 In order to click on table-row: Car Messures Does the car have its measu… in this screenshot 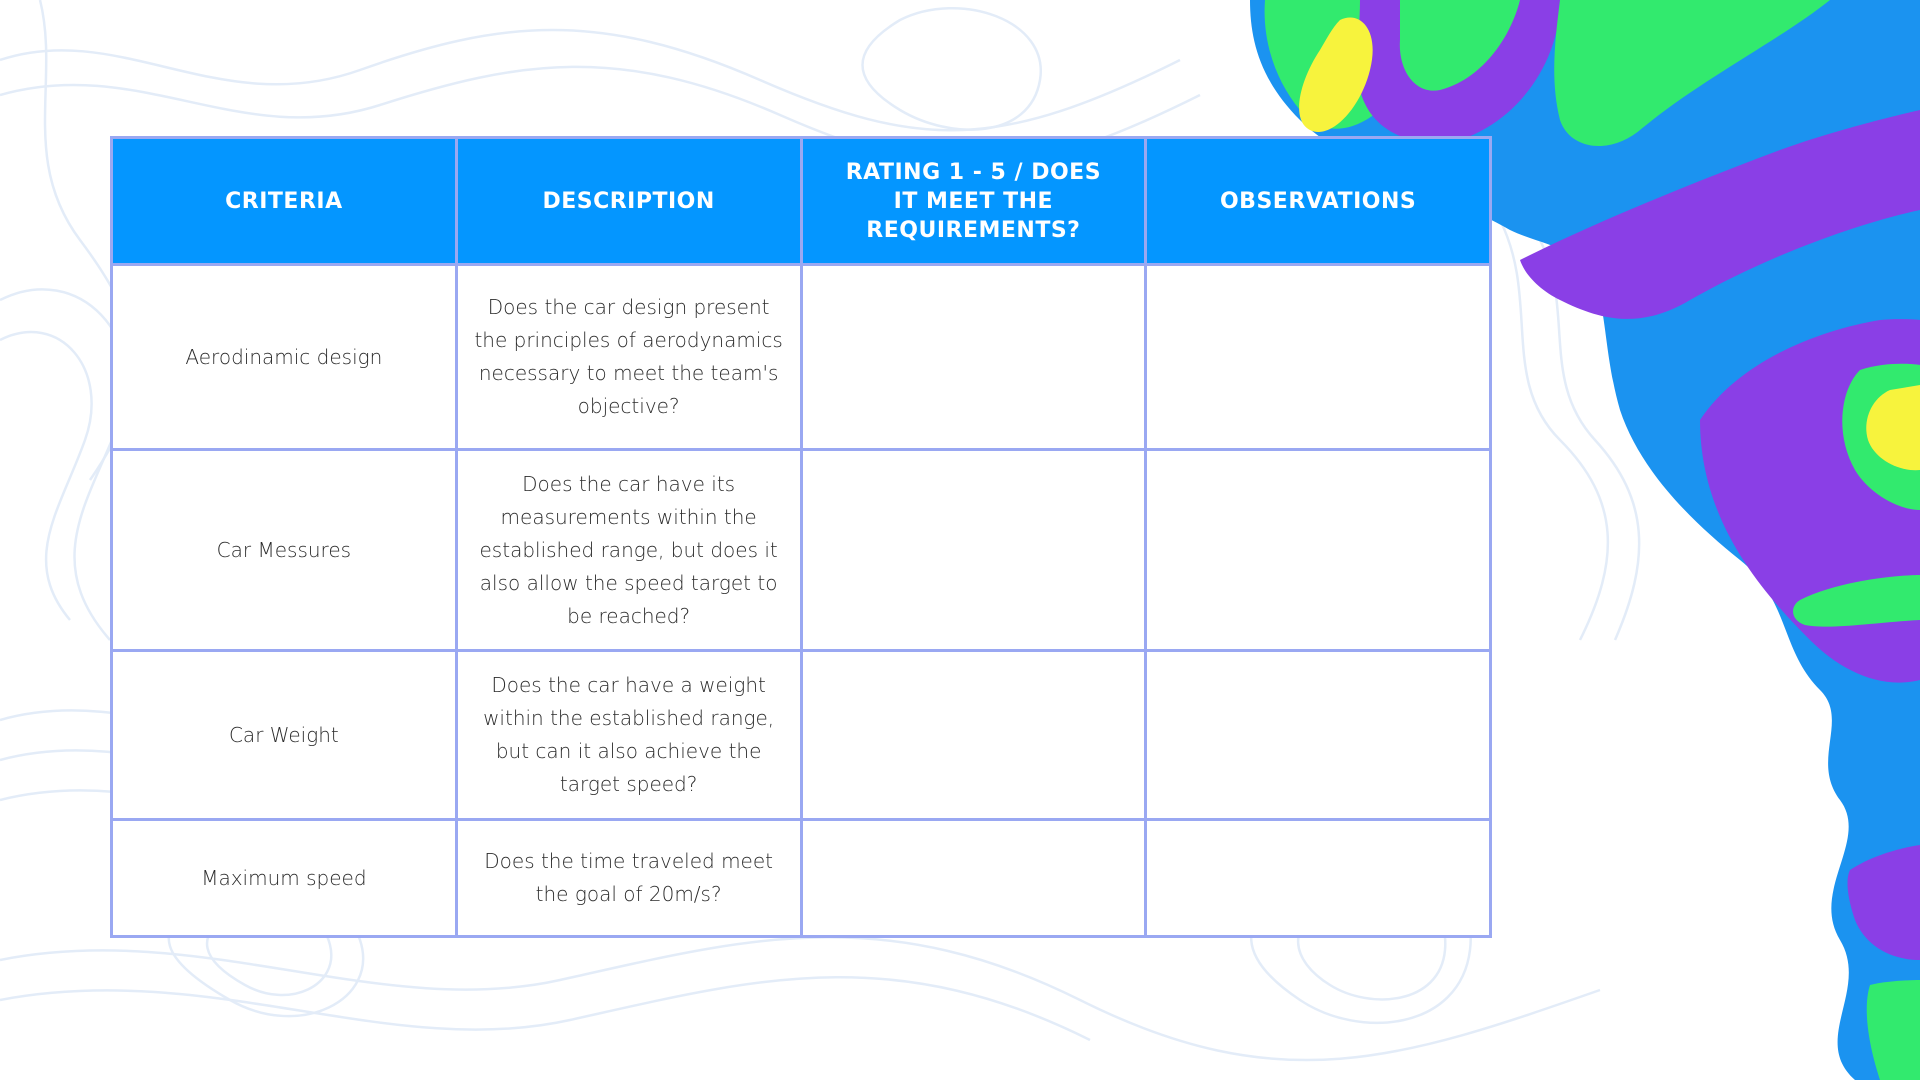, I will do `click(801, 550)`.